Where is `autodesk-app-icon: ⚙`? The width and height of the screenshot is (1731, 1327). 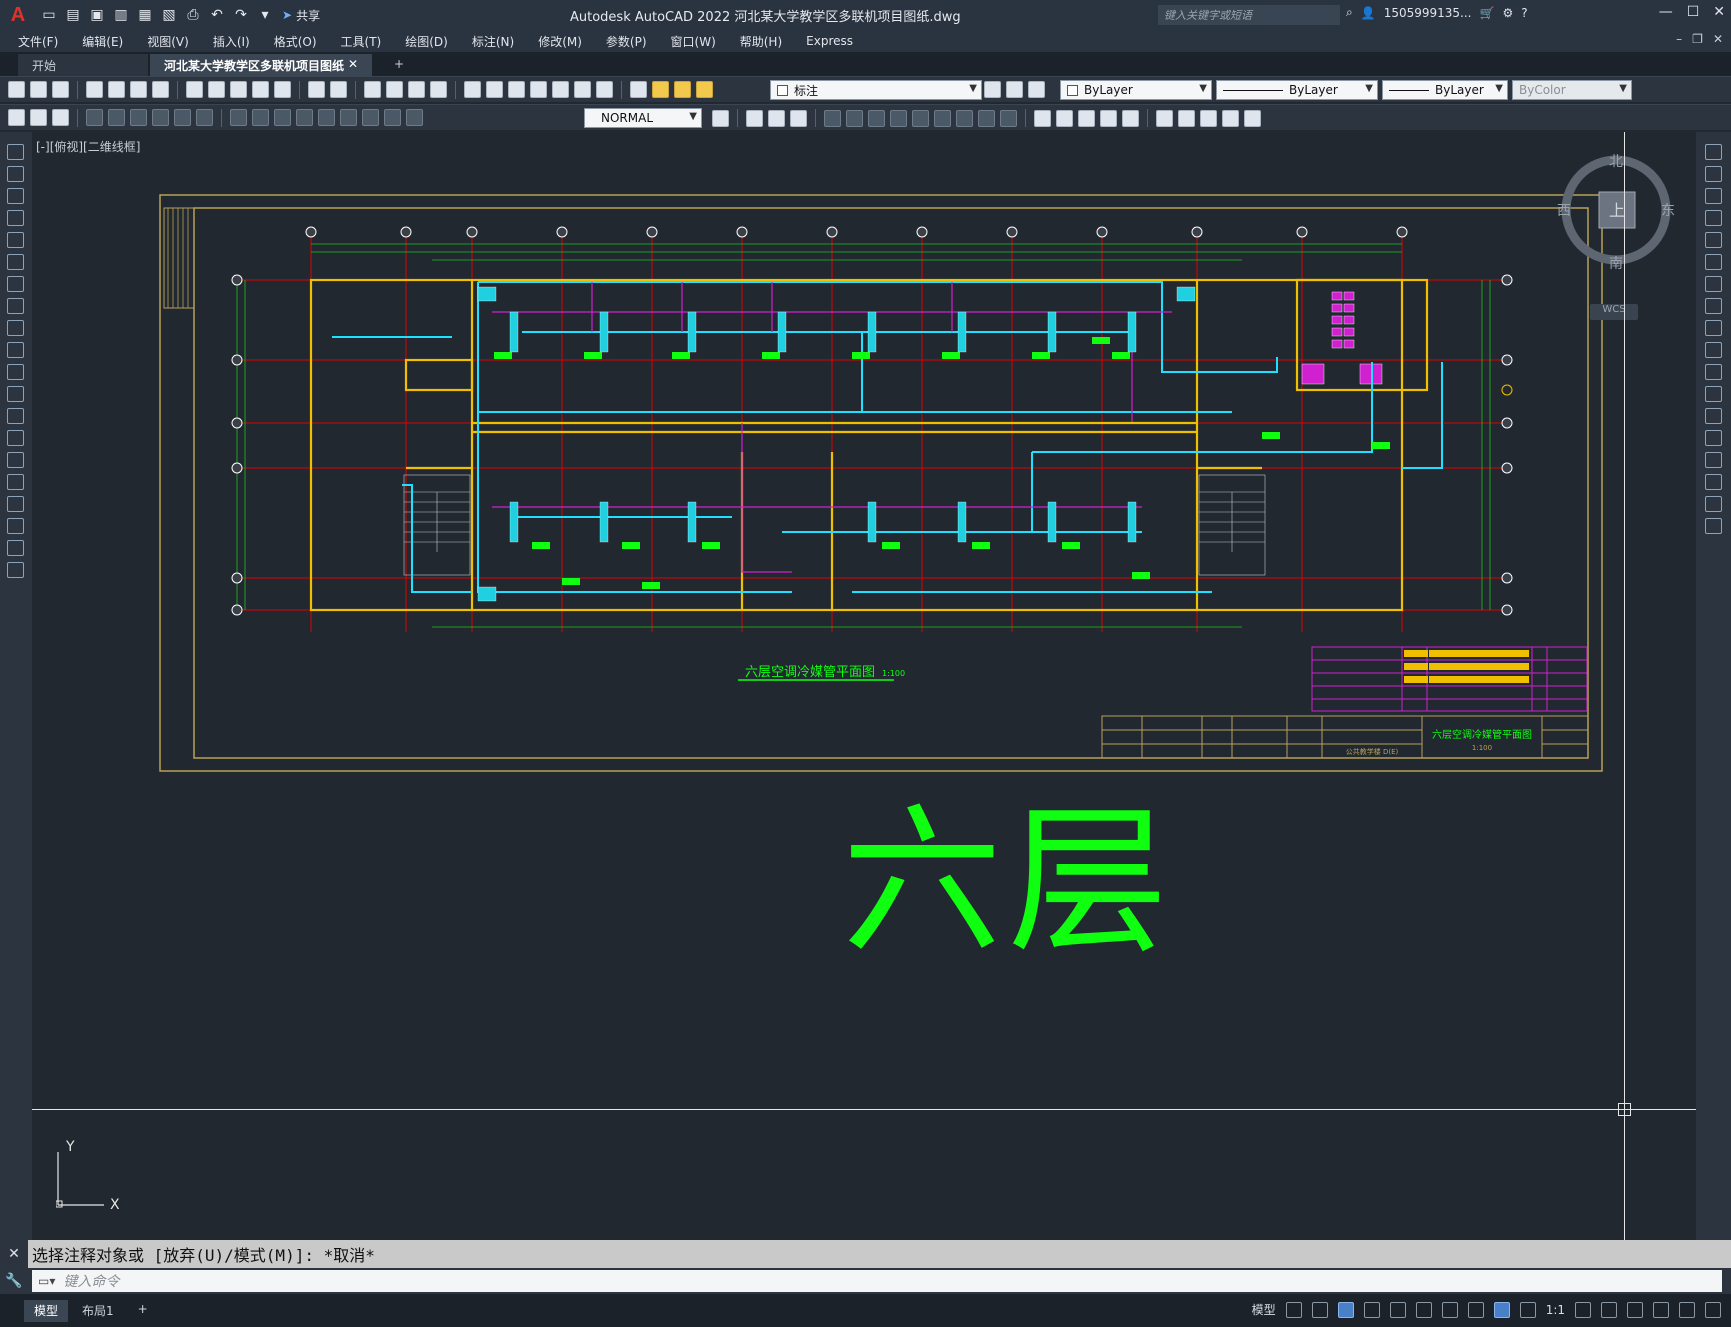
autodesk-app-icon: ⚙ is located at coordinates (1507, 13).